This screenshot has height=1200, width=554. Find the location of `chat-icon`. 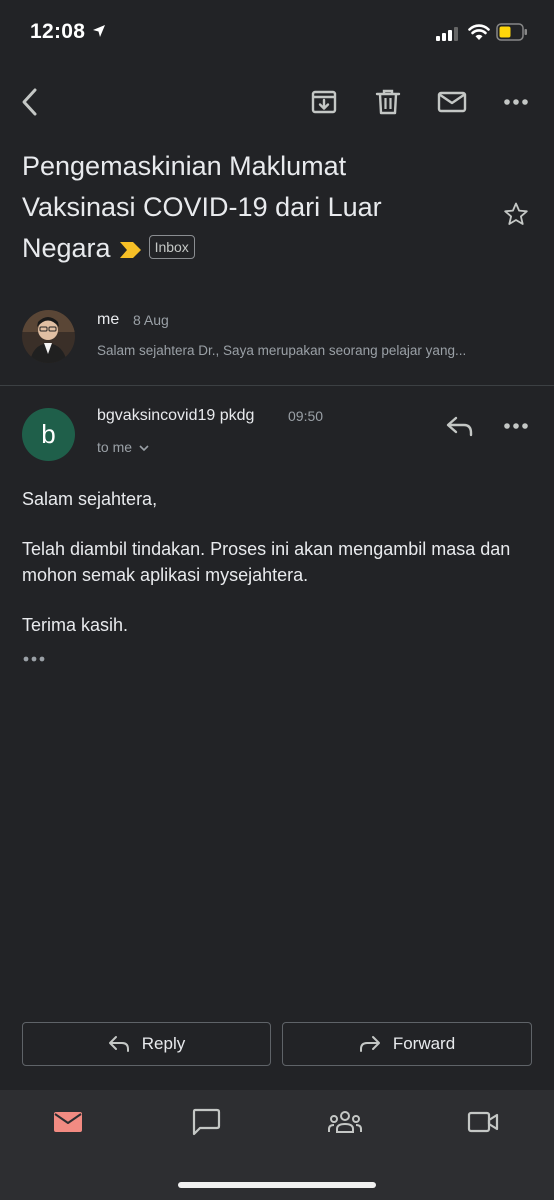

chat-icon is located at coordinates (206, 1122).